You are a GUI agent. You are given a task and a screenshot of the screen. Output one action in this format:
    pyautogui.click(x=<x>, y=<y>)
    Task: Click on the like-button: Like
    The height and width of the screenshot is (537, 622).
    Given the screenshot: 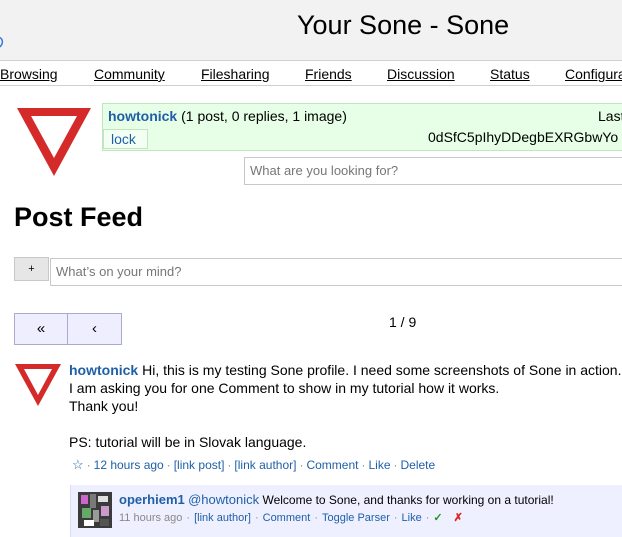 What is the action you would take?
    pyautogui.click(x=379, y=465)
    